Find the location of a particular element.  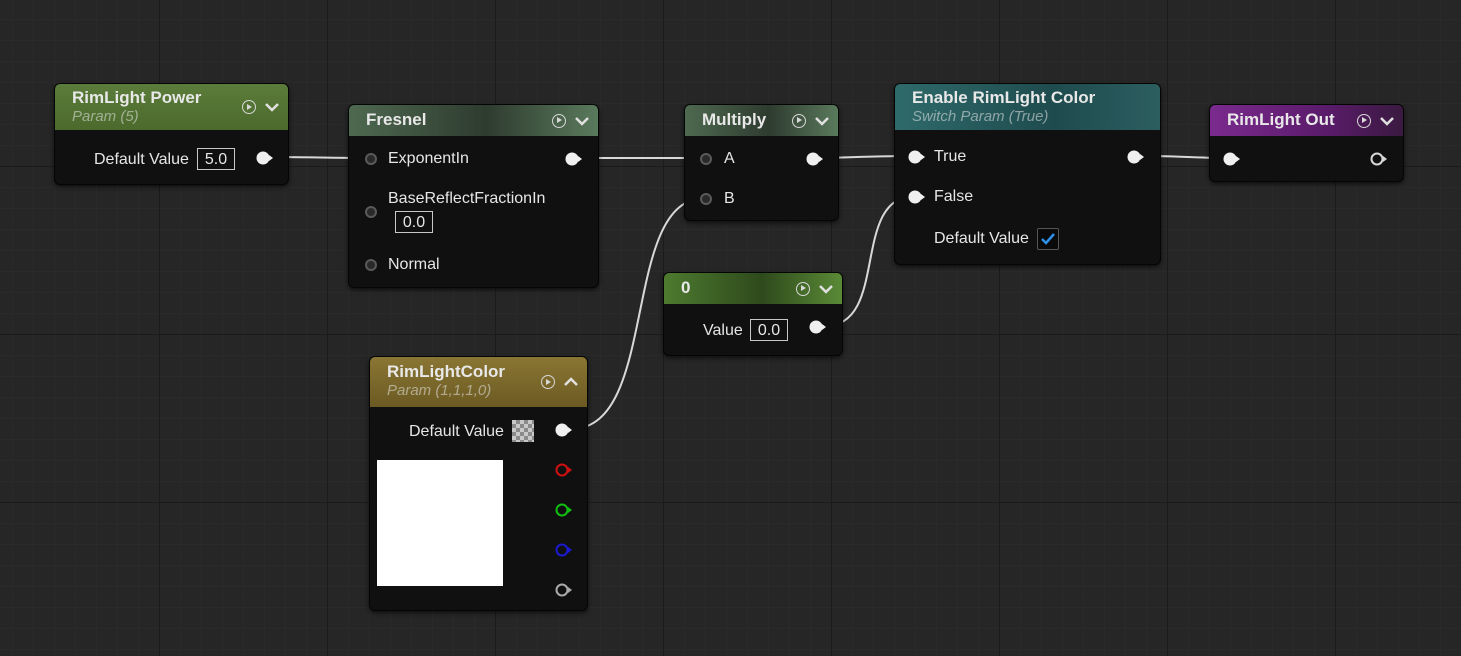

output-pin-a is located at coordinates (564, 590).